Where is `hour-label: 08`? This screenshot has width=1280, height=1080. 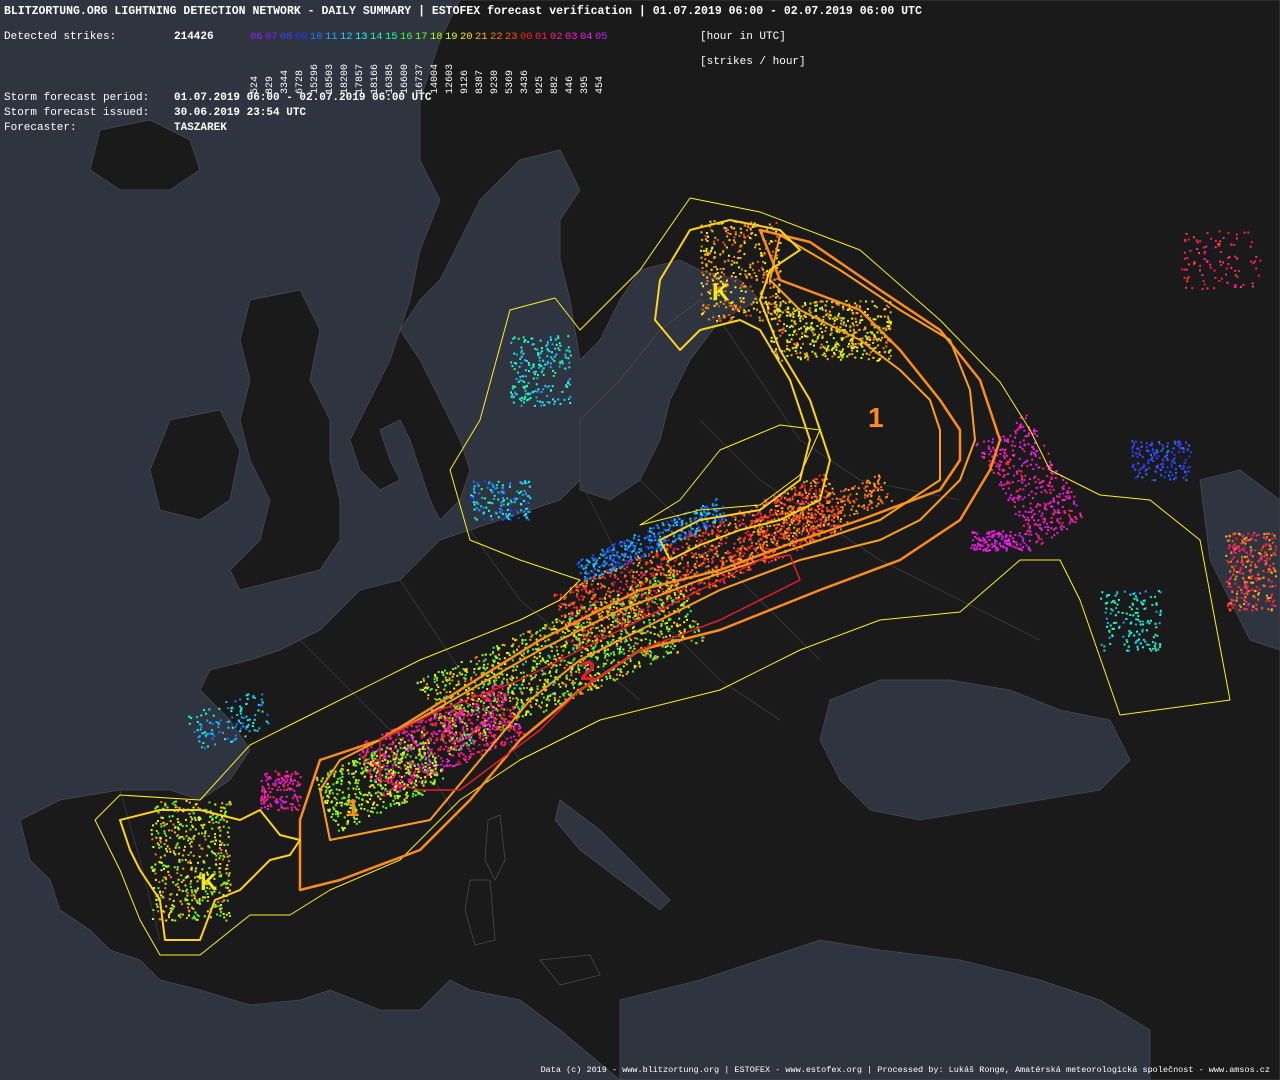
hour-label: 08 is located at coordinates (286, 37).